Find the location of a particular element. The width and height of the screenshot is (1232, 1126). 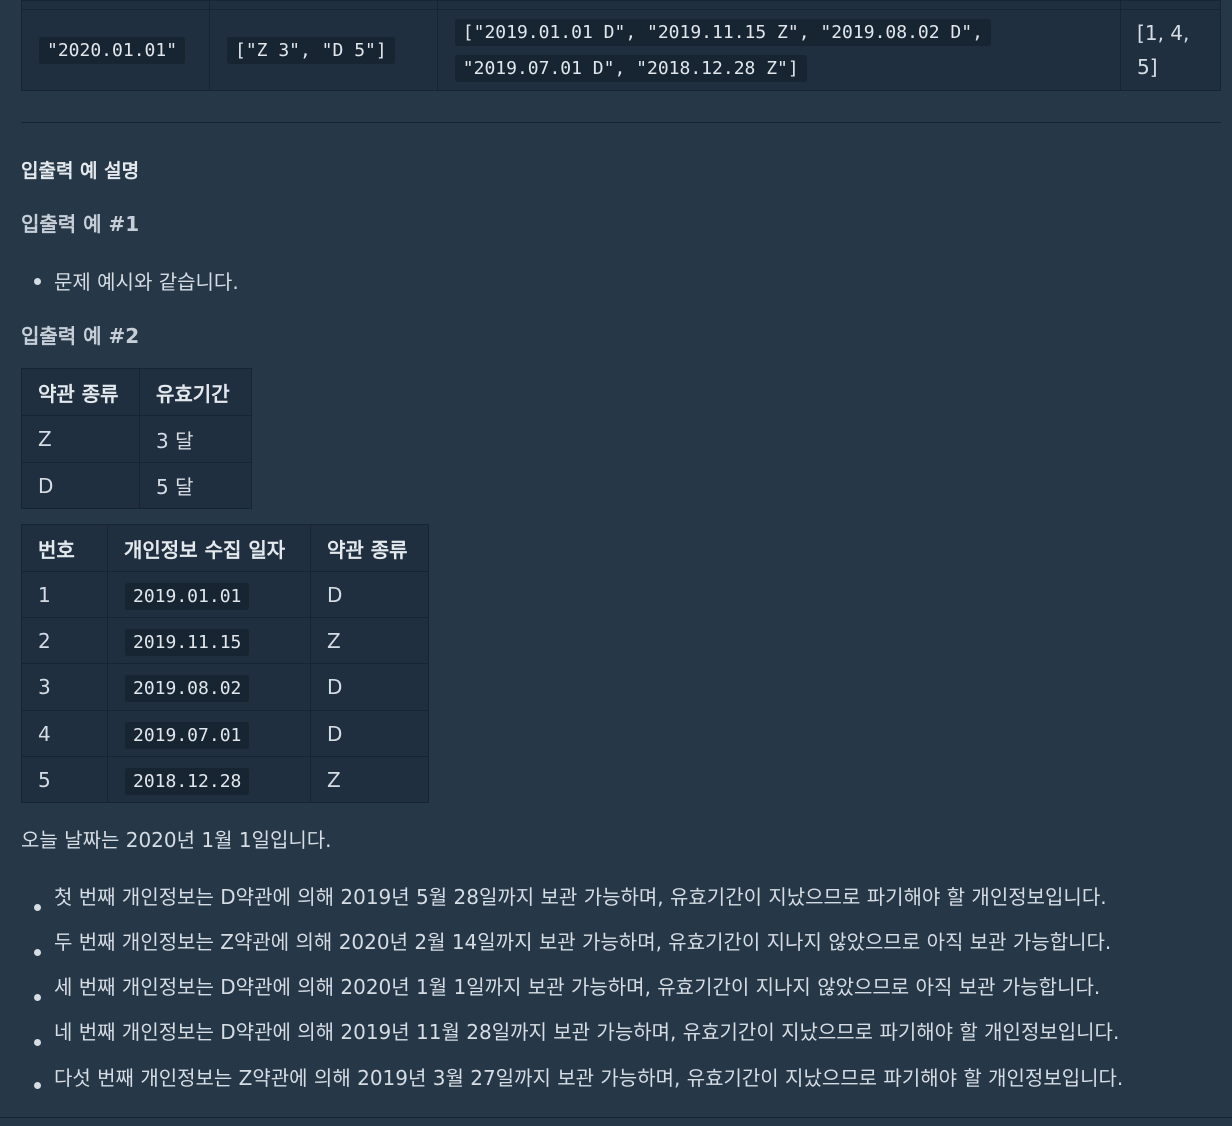

result-line: 5] is located at coordinates (1147, 67).